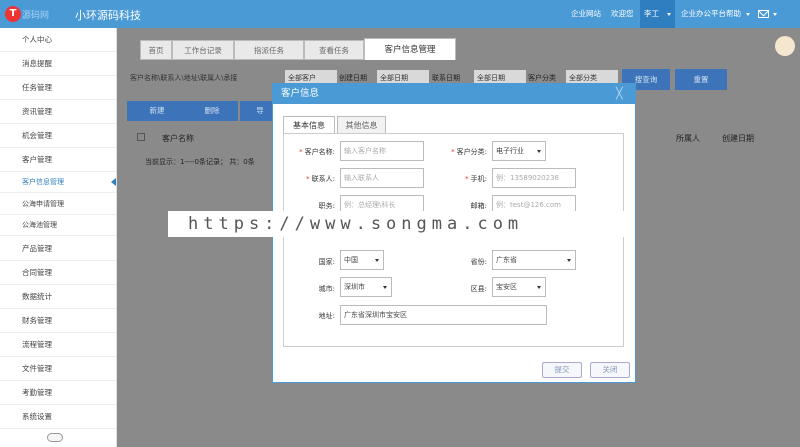  I want to click on close-icon: ╳, so click(619, 94).